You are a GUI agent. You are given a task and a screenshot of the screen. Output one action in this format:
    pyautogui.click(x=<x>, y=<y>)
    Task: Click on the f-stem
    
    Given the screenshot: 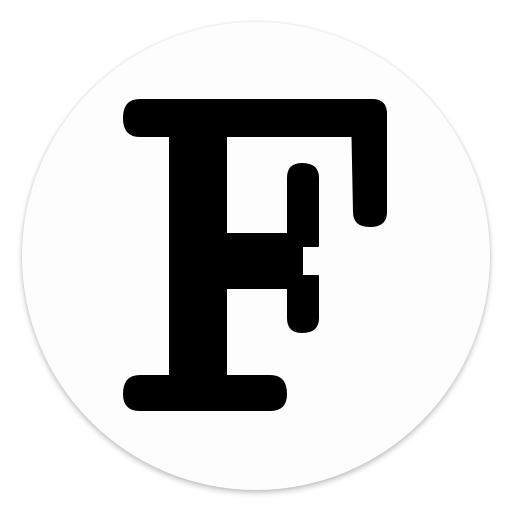 What is the action you would take?
    pyautogui.click(x=198, y=254)
    